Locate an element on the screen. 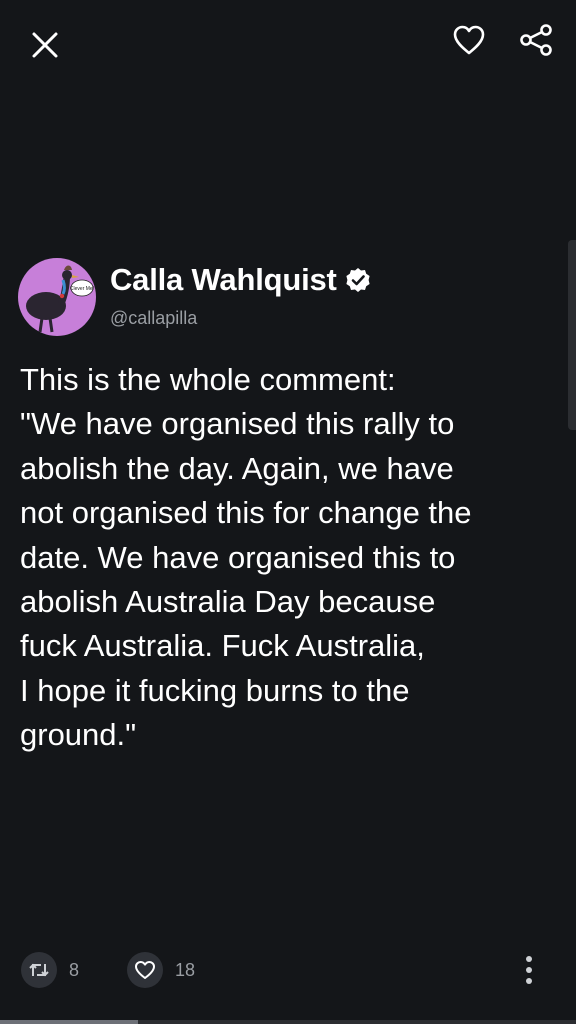  verified-badge-icon is located at coordinates (358, 280).